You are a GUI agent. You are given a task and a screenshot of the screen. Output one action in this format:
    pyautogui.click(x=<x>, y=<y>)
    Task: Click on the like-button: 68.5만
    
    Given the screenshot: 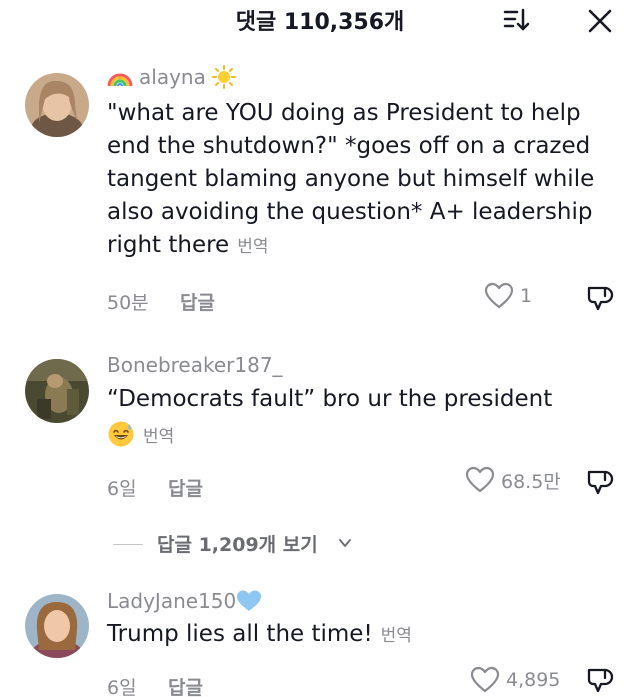 What is the action you would take?
    pyautogui.click(x=513, y=480)
    